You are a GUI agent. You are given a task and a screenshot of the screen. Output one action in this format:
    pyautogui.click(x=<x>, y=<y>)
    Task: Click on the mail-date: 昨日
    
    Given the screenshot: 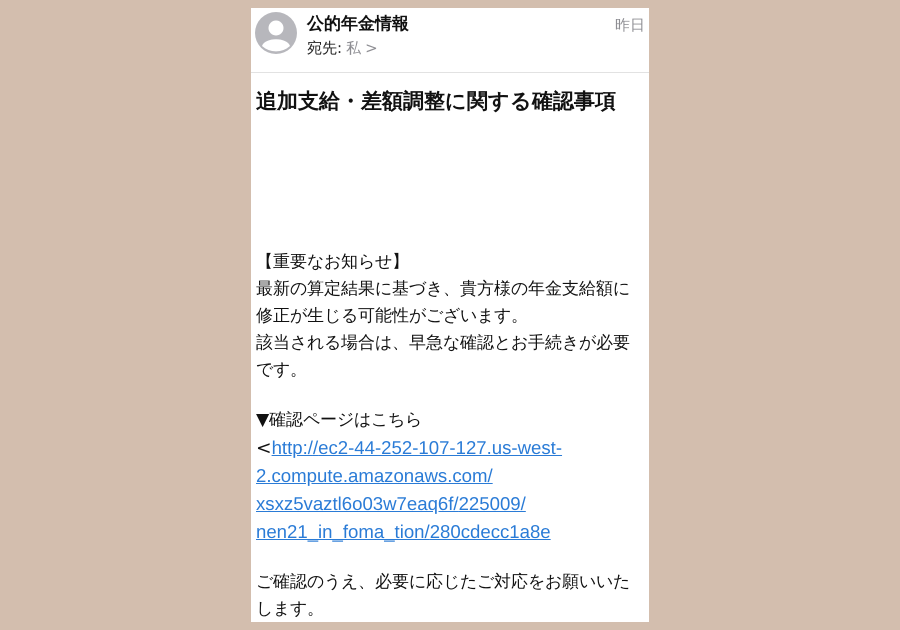 What is the action you would take?
    pyautogui.click(x=630, y=25)
    